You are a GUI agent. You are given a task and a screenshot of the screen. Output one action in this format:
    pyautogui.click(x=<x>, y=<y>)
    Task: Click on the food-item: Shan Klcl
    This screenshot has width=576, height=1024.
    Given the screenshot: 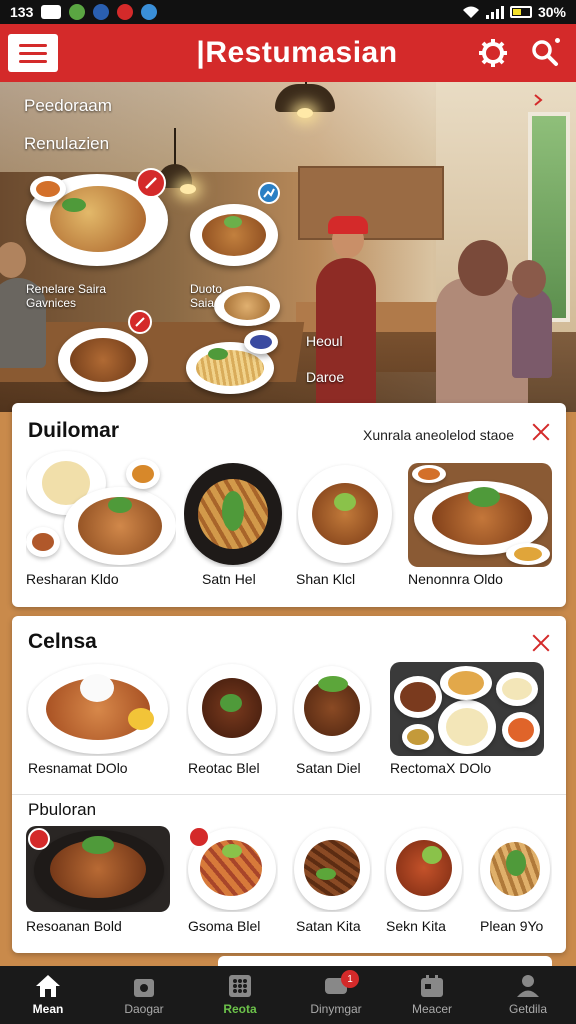 What is the action you would take?
    pyautogui.click(x=346, y=527)
    